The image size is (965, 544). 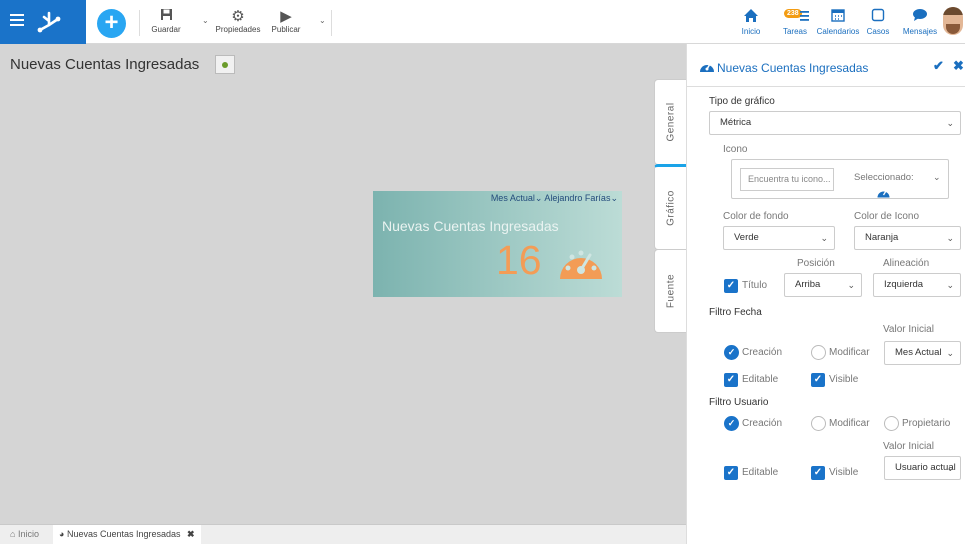 What do you see at coordinates (795, 17) in the screenshot?
I see `tasks-icon` at bounding box center [795, 17].